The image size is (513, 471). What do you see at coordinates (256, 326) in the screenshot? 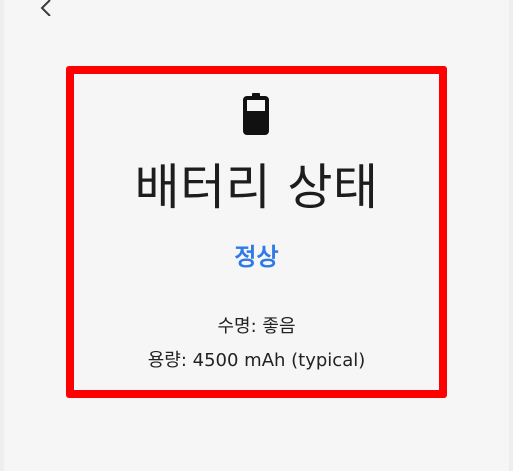
I see `battery-health-text: 수명: 좋음` at bounding box center [256, 326].